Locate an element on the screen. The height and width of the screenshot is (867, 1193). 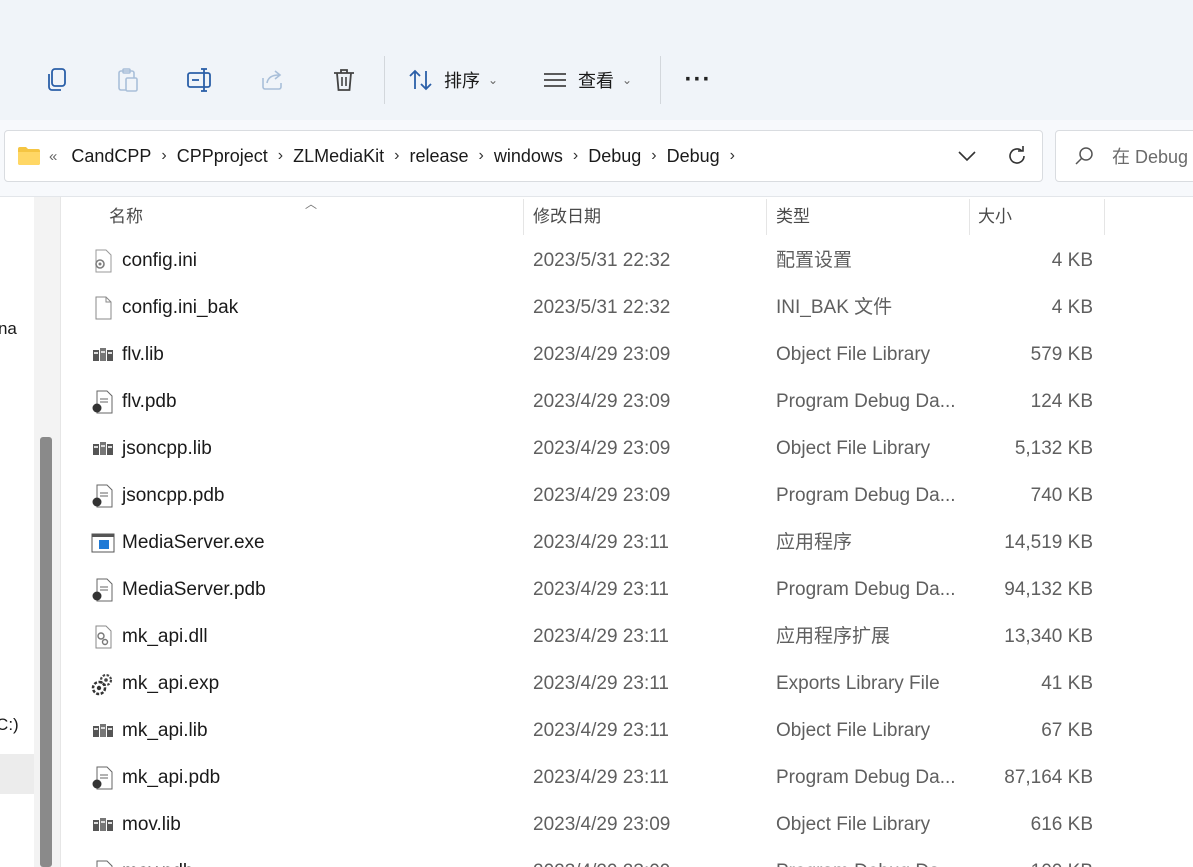
paste-icon is located at coordinates (128, 80).